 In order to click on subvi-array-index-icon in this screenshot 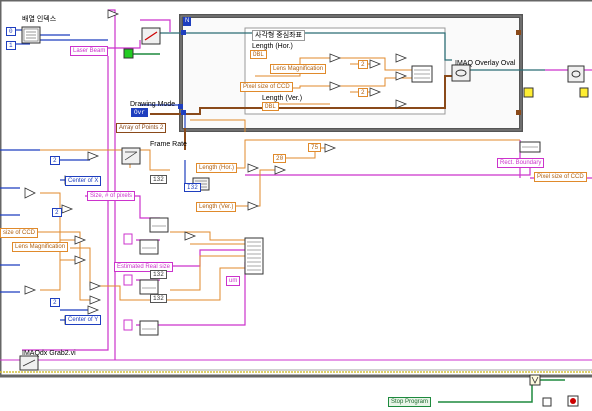, I will do `click(31, 35)`.